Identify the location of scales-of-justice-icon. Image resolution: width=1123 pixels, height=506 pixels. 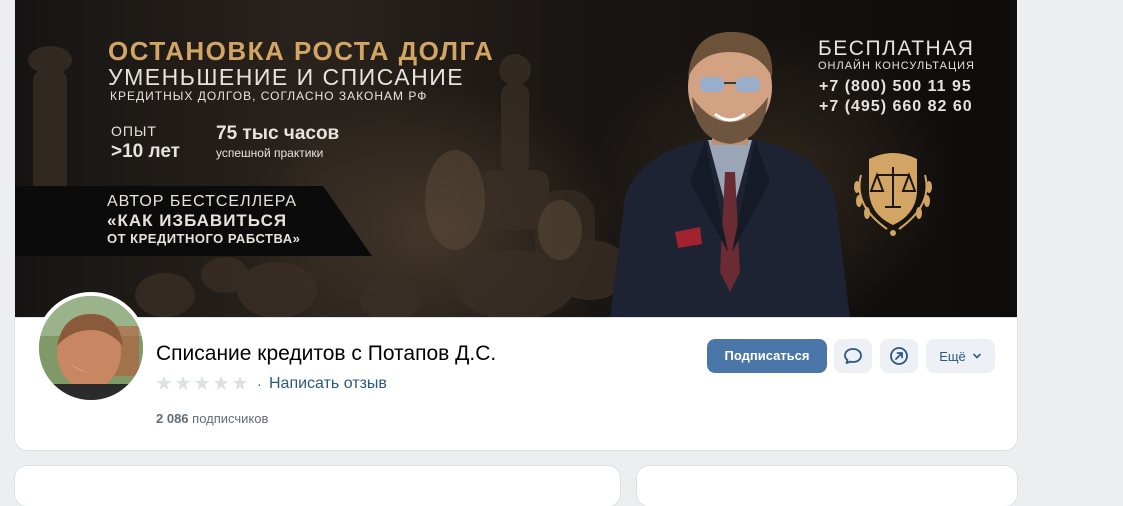
(893, 194).